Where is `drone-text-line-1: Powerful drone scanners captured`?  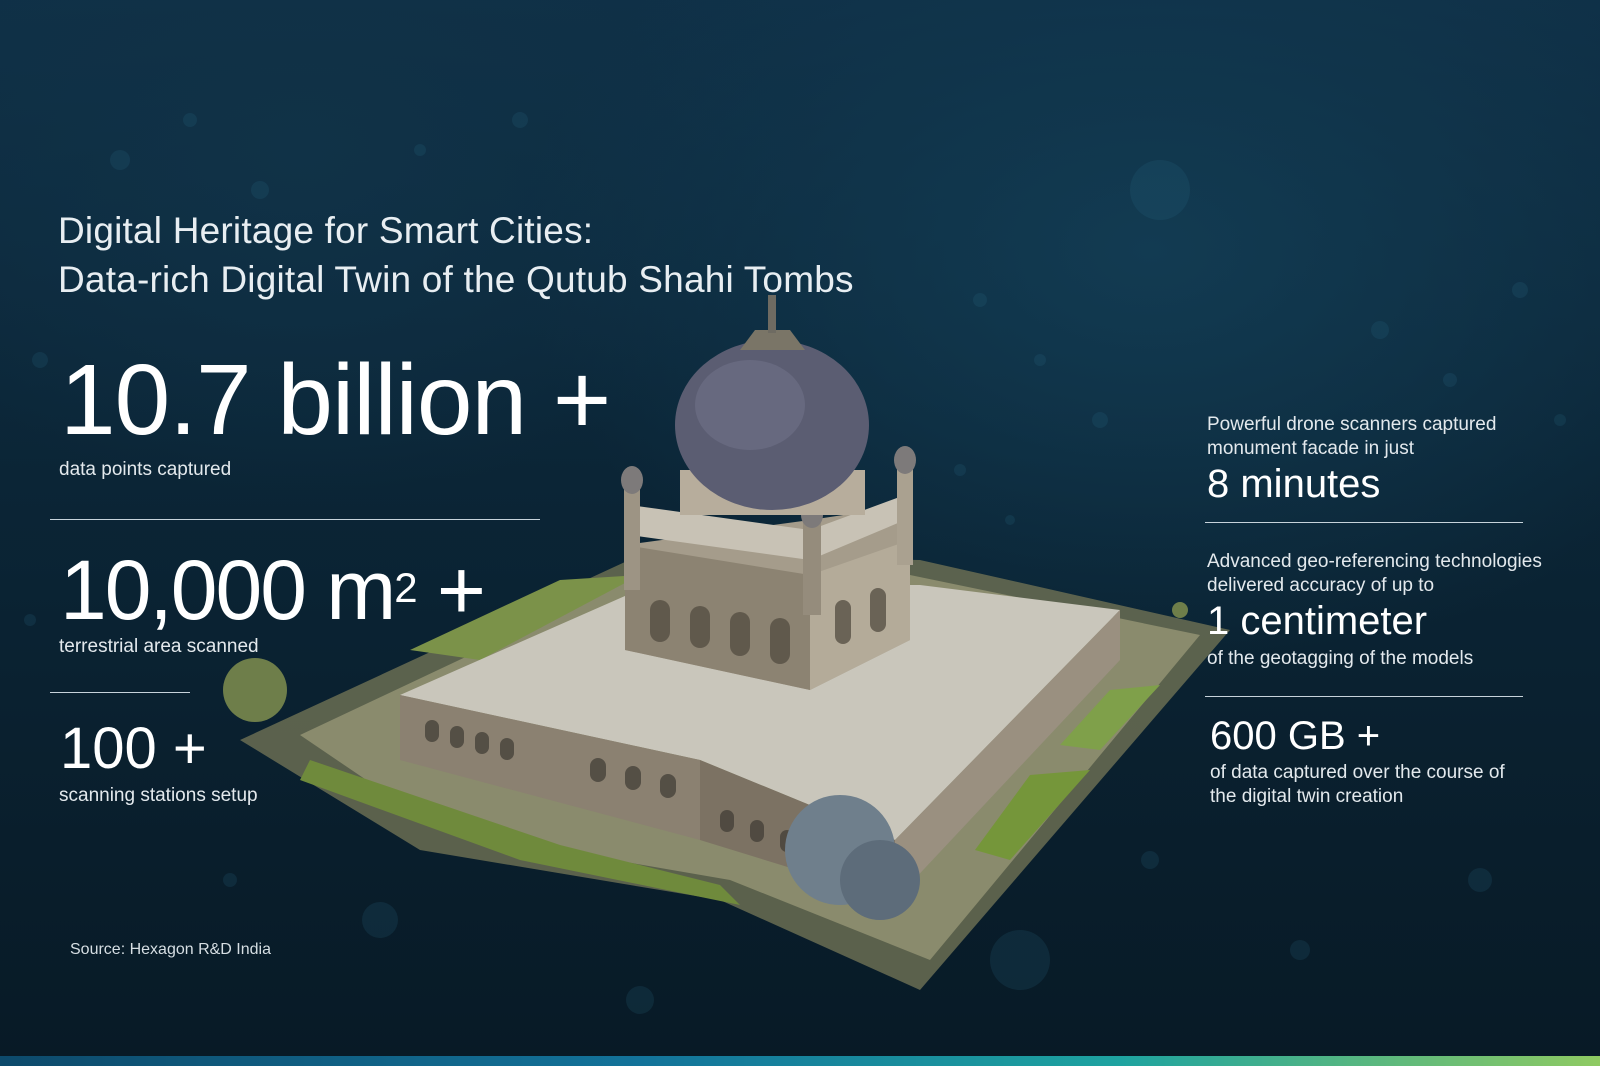 drone-text-line-1: Powerful drone scanners captured is located at coordinates (1352, 424).